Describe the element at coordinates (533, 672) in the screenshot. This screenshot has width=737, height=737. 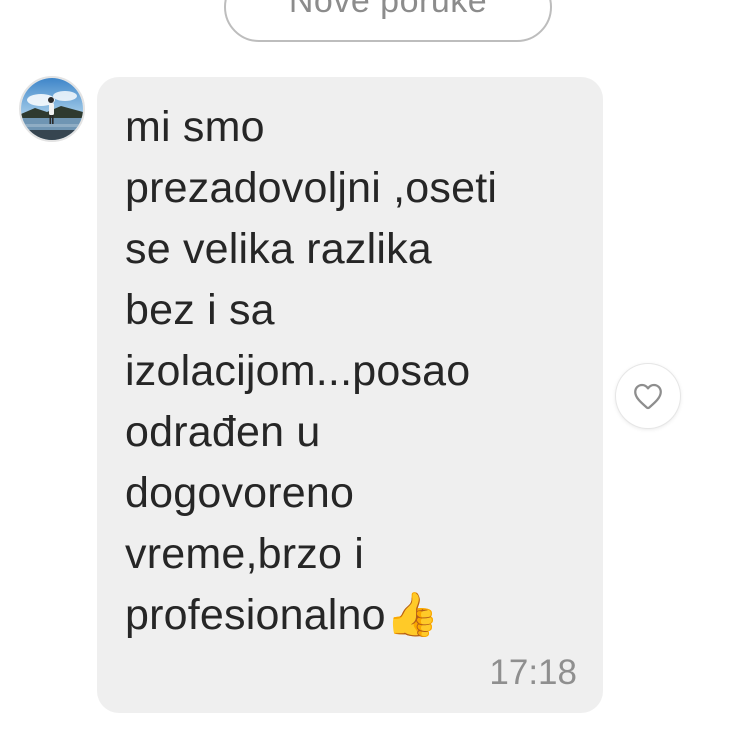
I see `message-timestamp: 17:18` at that location.